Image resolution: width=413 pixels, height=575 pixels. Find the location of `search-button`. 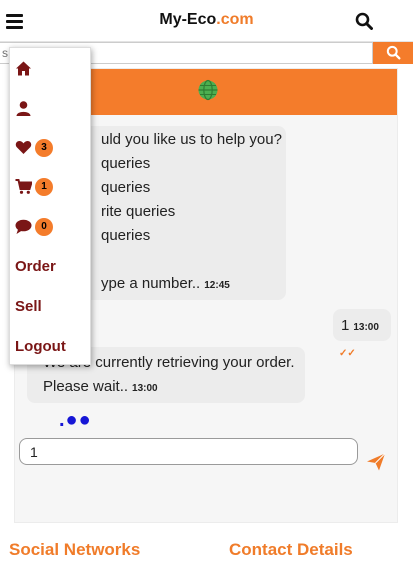

search-button is located at coordinates (393, 53).